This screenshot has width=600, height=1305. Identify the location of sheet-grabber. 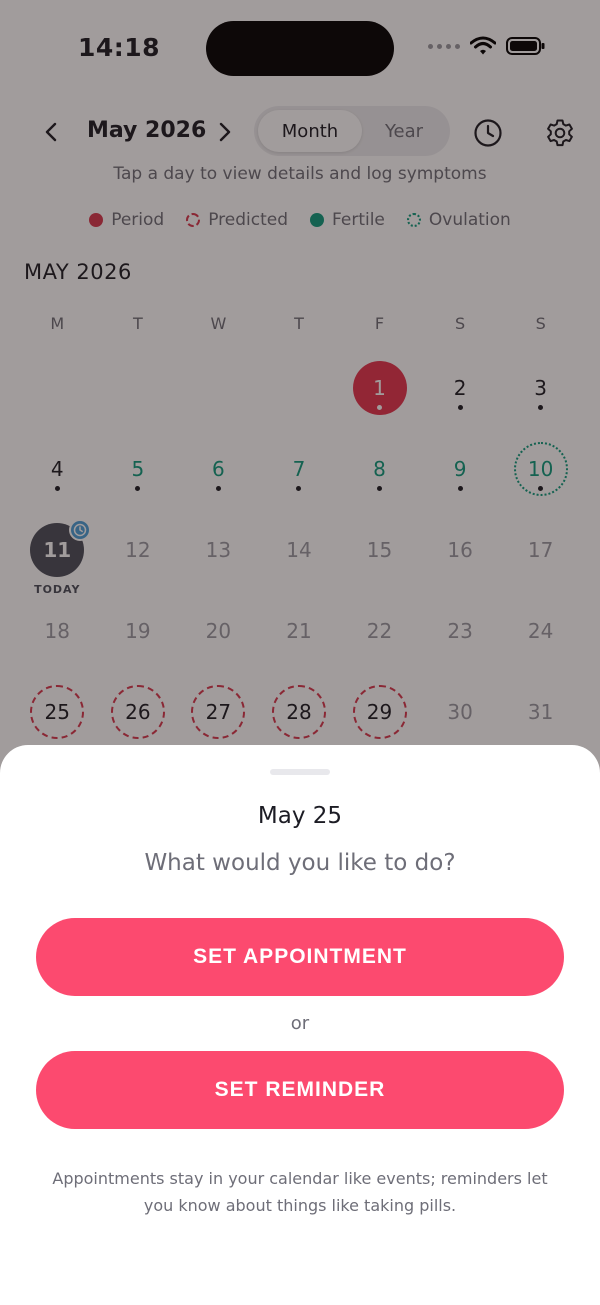
(300, 772).